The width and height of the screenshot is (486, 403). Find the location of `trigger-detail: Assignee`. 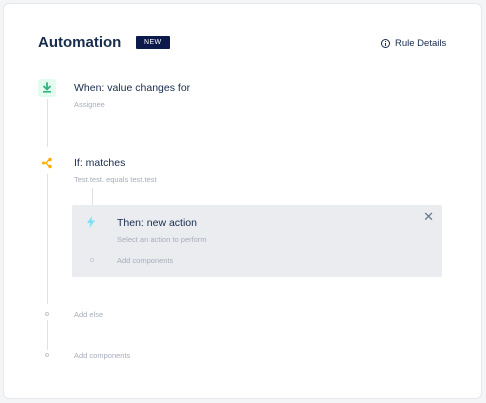

trigger-detail: Assignee is located at coordinates (89, 104).